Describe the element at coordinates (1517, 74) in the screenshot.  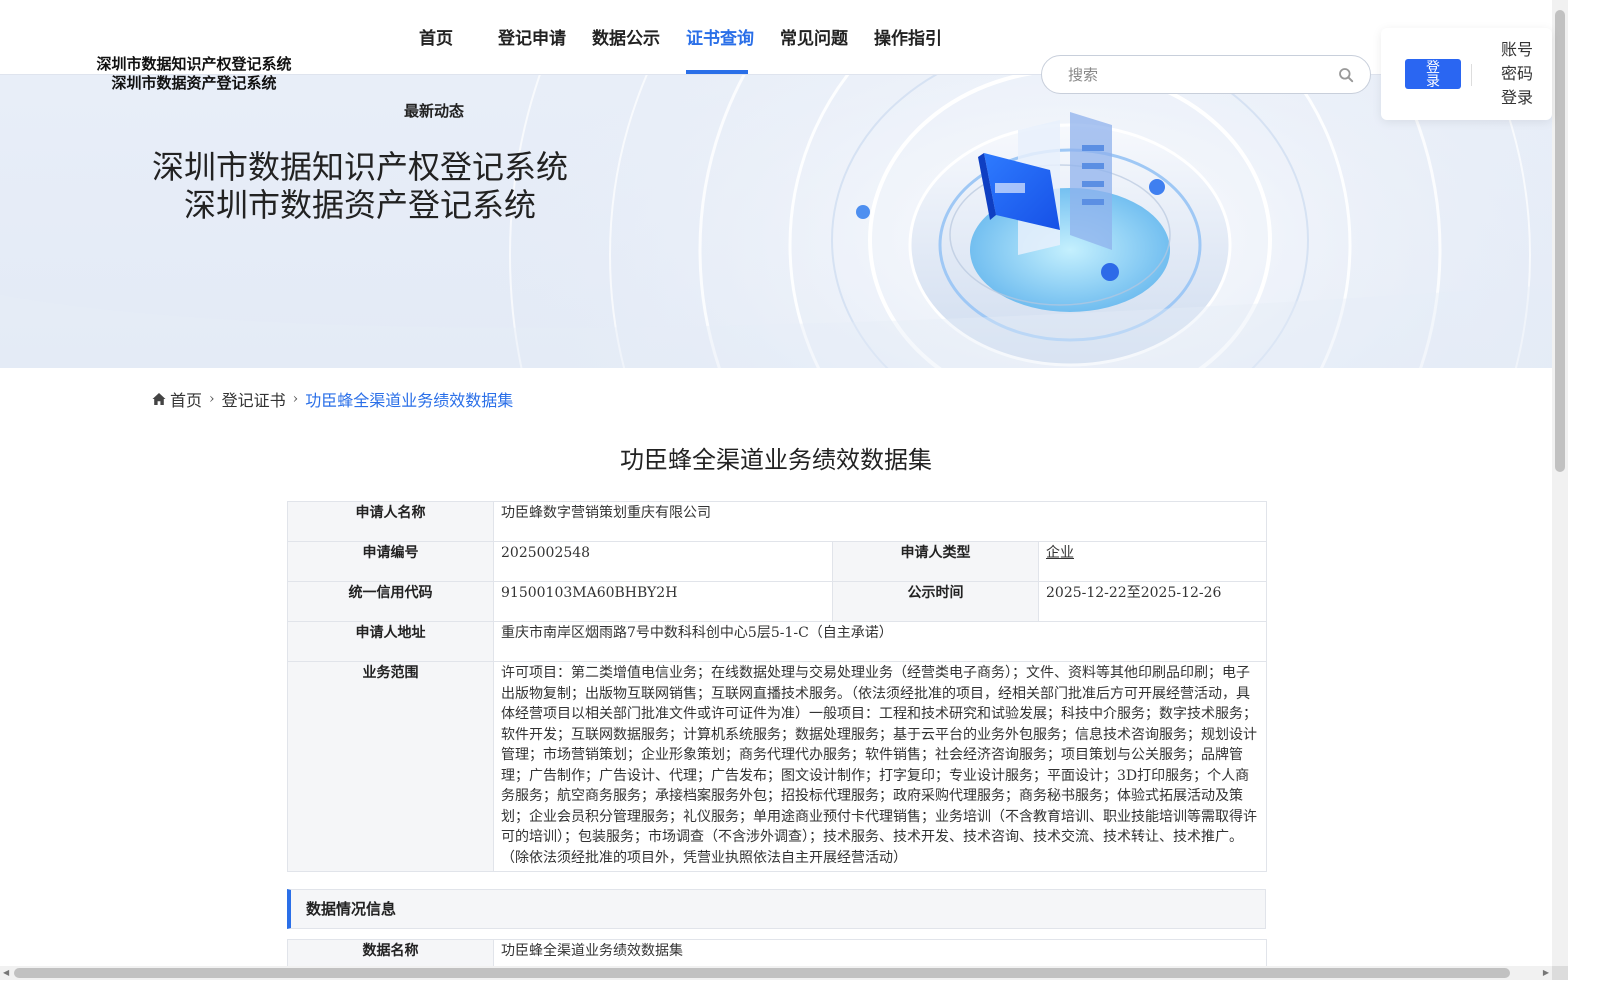
I see `password-login-link: 账号密码登录` at that location.